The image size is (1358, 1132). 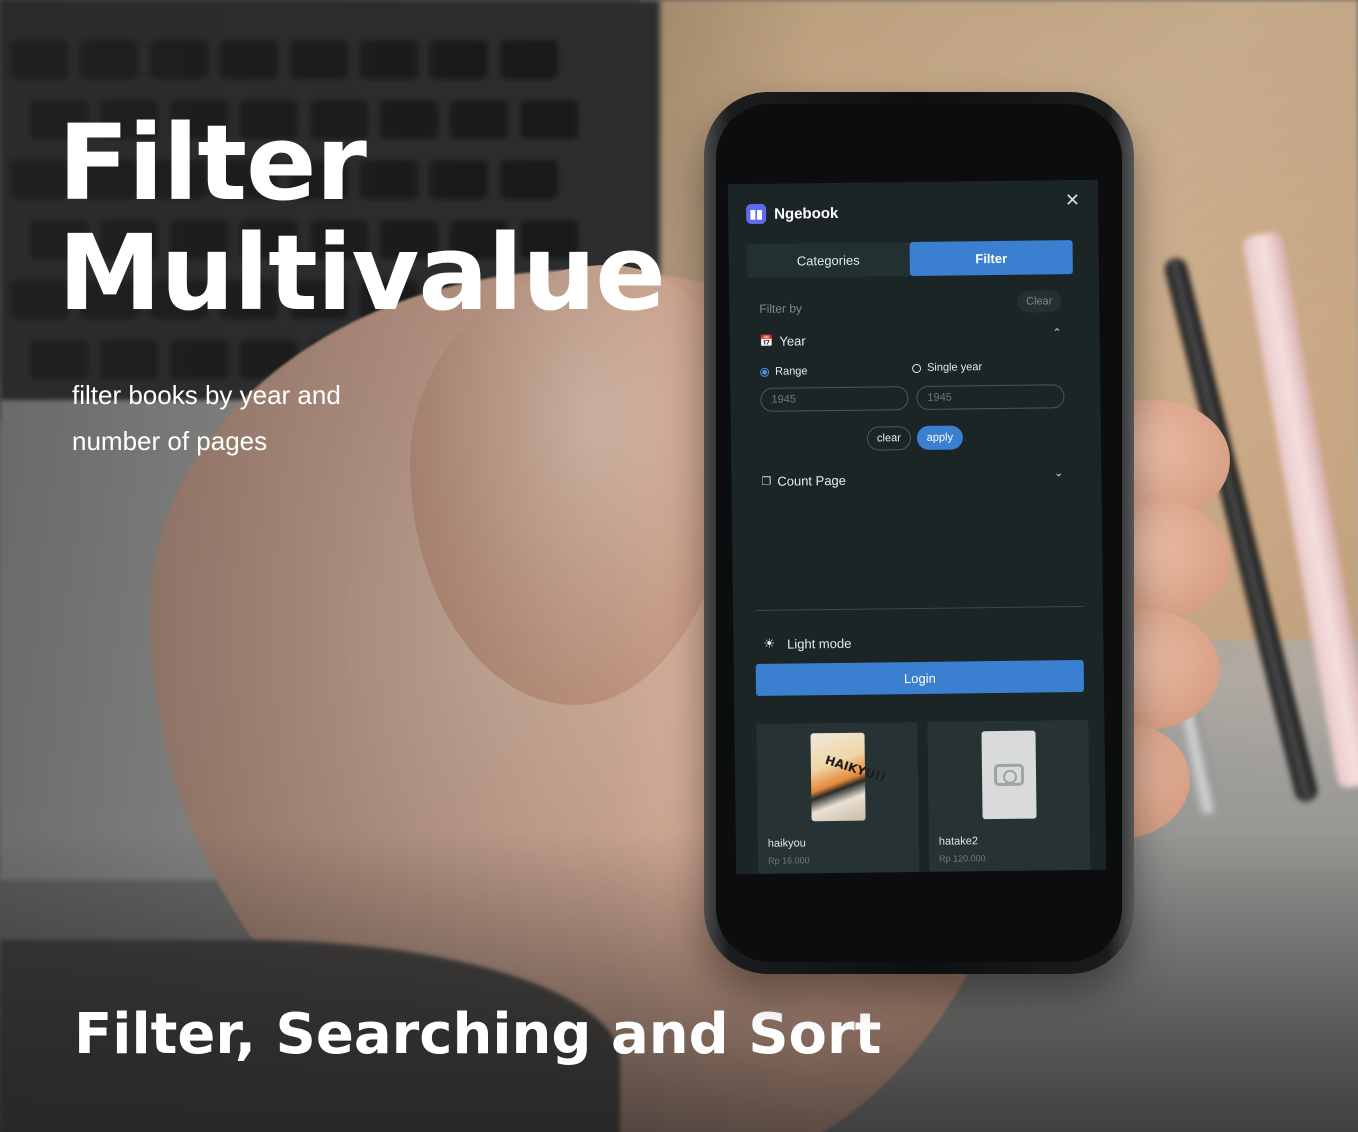 What do you see at coordinates (1072, 200) in the screenshot?
I see `close-icon: ✕` at bounding box center [1072, 200].